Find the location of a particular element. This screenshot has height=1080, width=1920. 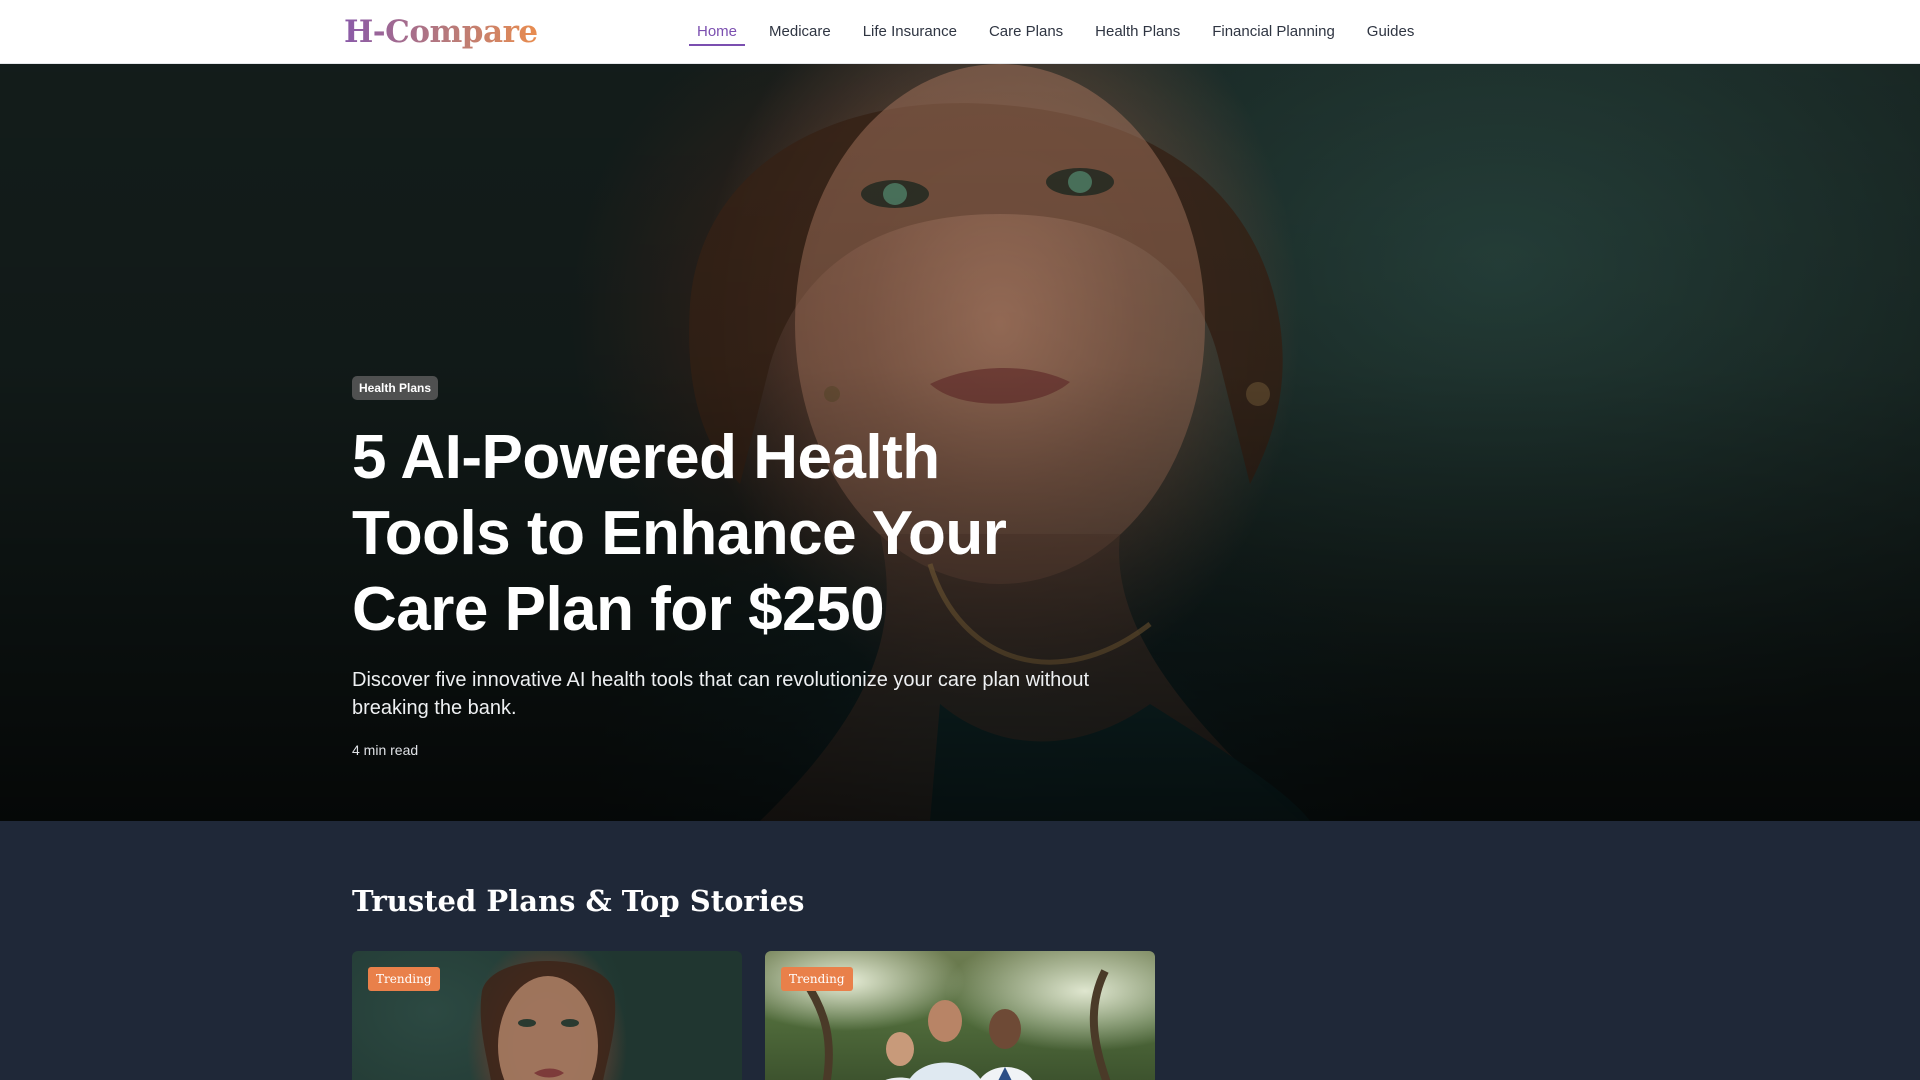

nav-item-medicare: Medicare is located at coordinates (800, 32).